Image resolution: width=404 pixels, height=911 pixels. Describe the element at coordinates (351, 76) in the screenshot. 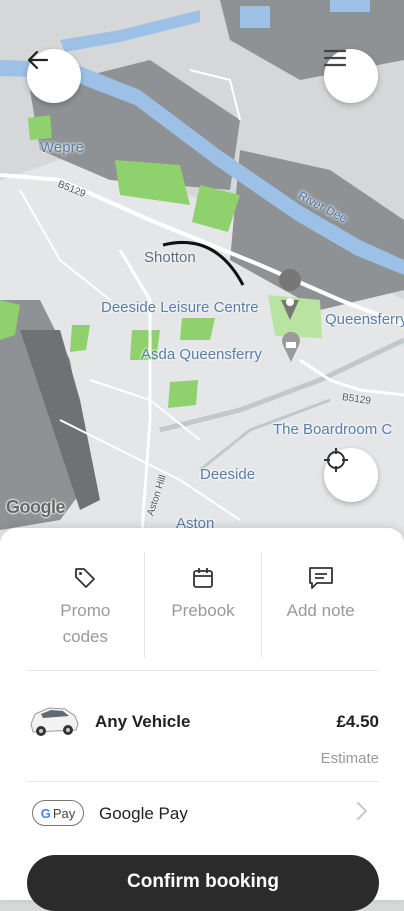

I see `menu-button` at that location.